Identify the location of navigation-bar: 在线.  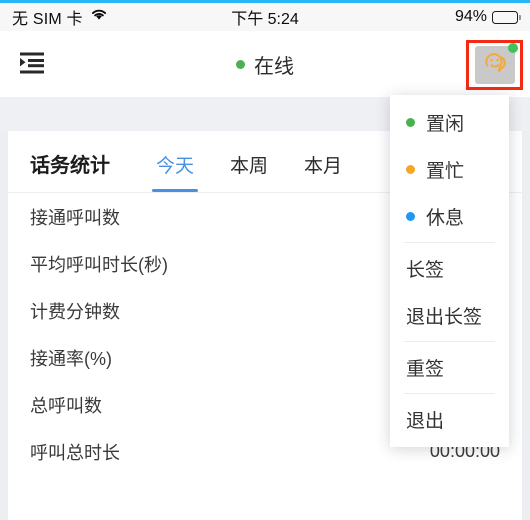
(265, 64).